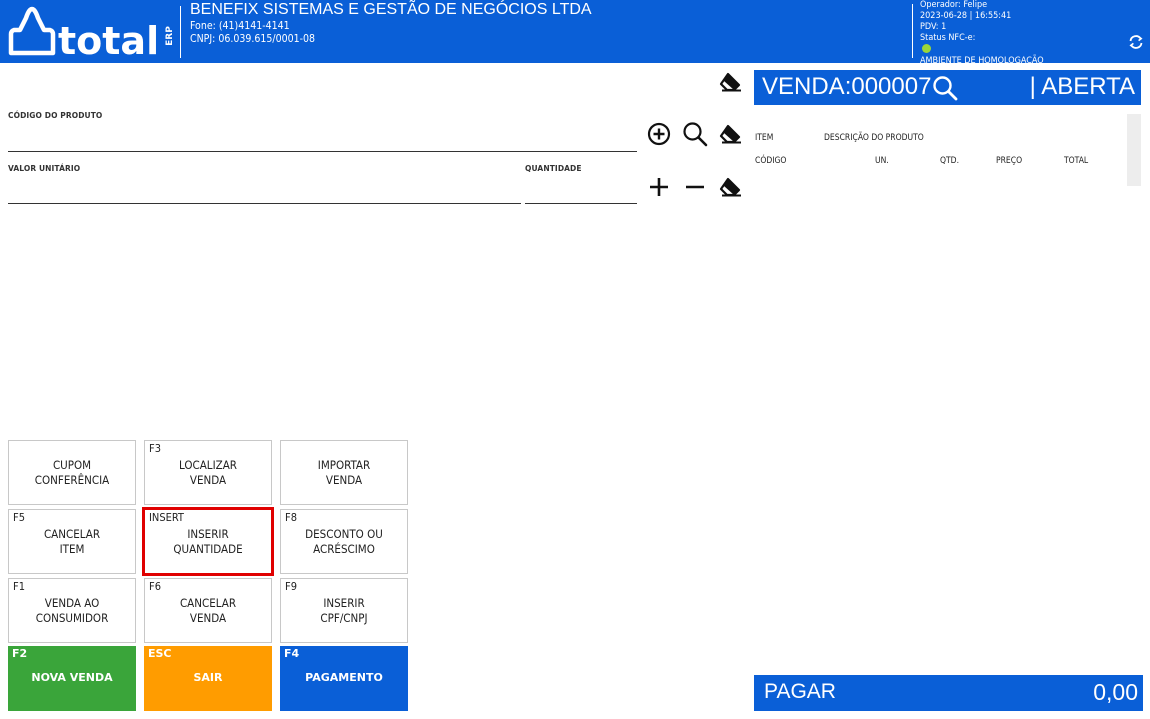 This screenshot has width=1150, height=719. I want to click on cupom-conferencia-button: CUPOM CONFERÊNCIA, so click(72, 472).